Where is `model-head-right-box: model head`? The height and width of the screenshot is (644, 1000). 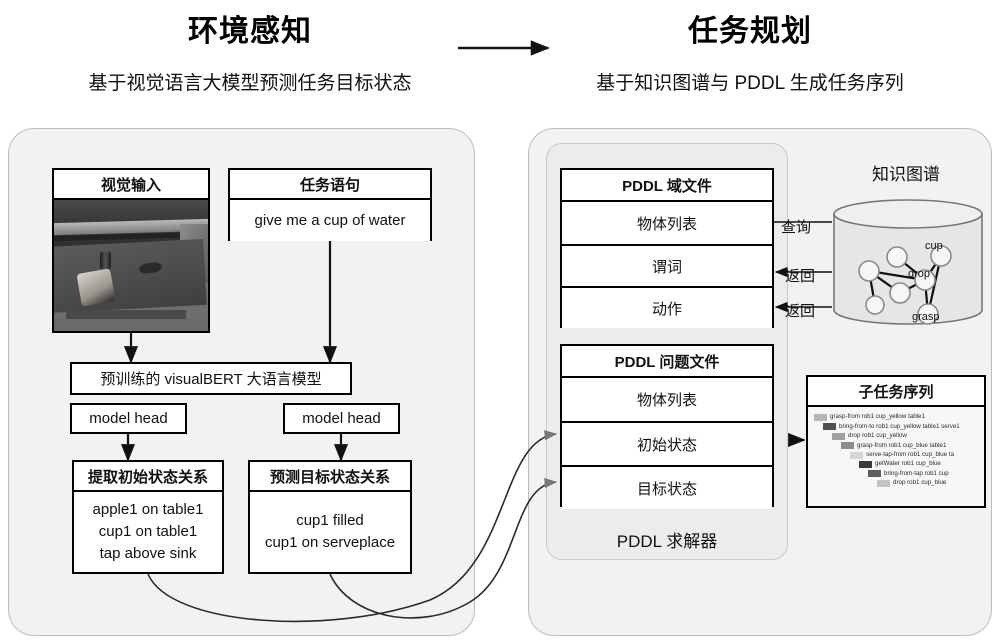 model-head-right-box: model head is located at coordinates (341, 418).